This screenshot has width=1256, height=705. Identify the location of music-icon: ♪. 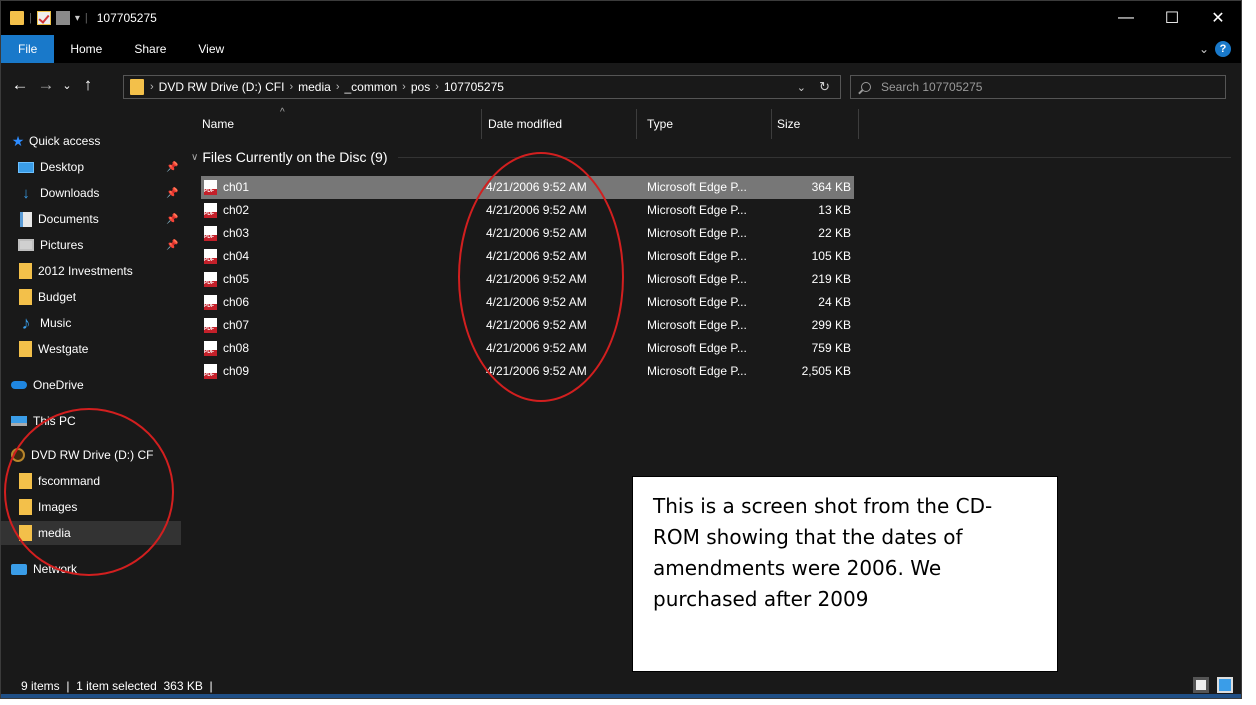
(26, 322).